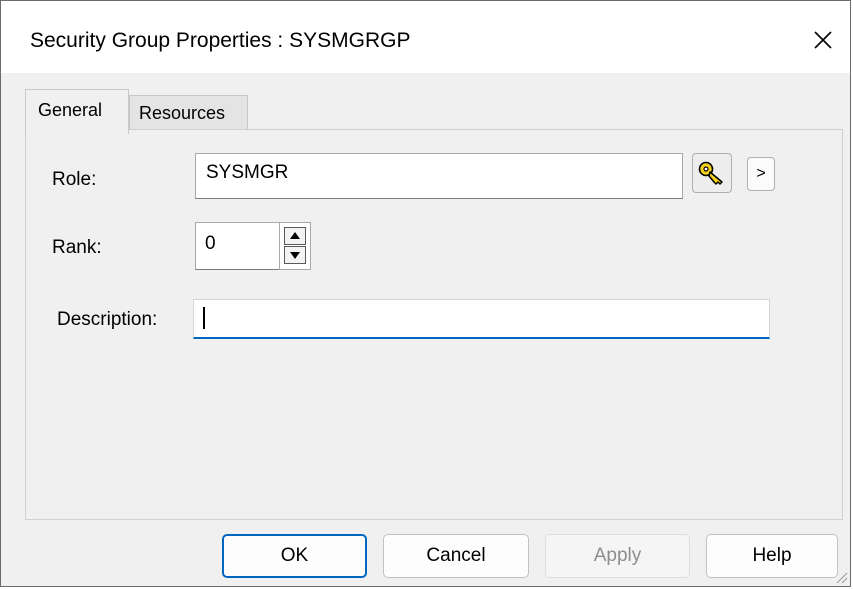 This screenshot has width=853, height=589. What do you see at coordinates (77, 111) in the screenshot?
I see `tab-general: General` at bounding box center [77, 111].